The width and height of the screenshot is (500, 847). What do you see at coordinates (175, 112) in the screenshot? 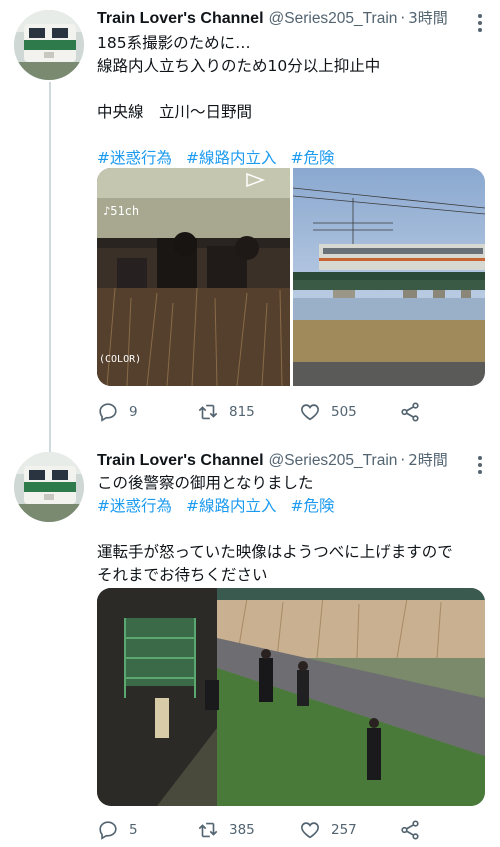
I see `tweet-line: 中央線 立川〜日野間` at bounding box center [175, 112].